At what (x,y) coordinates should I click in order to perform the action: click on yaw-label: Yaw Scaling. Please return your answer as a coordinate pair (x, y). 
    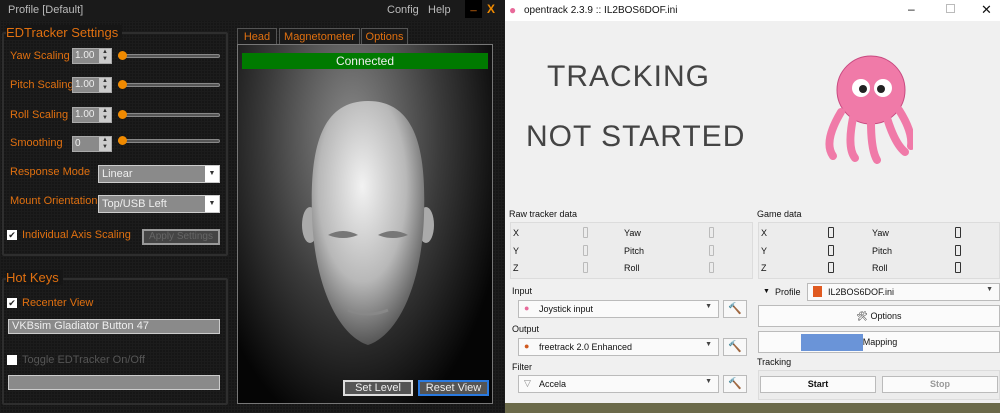
    Looking at the image, I should click on (40, 56).